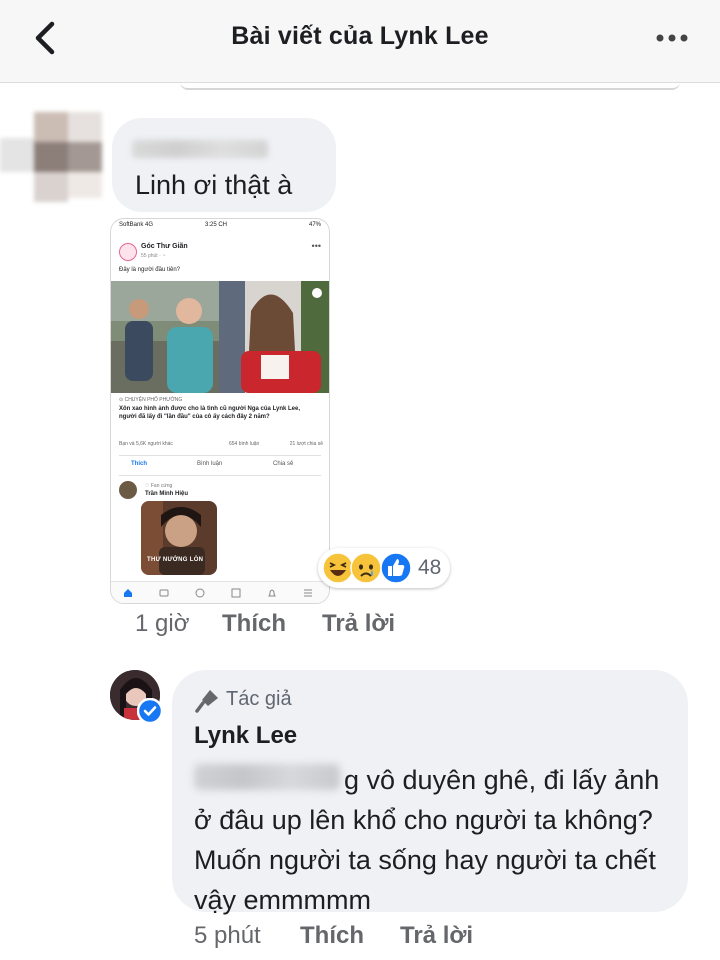 Image resolution: width=720 pixels, height=960 pixels. What do you see at coordinates (128, 252) in the screenshot?
I see `page-avatar` at bounding box center [128, 252].